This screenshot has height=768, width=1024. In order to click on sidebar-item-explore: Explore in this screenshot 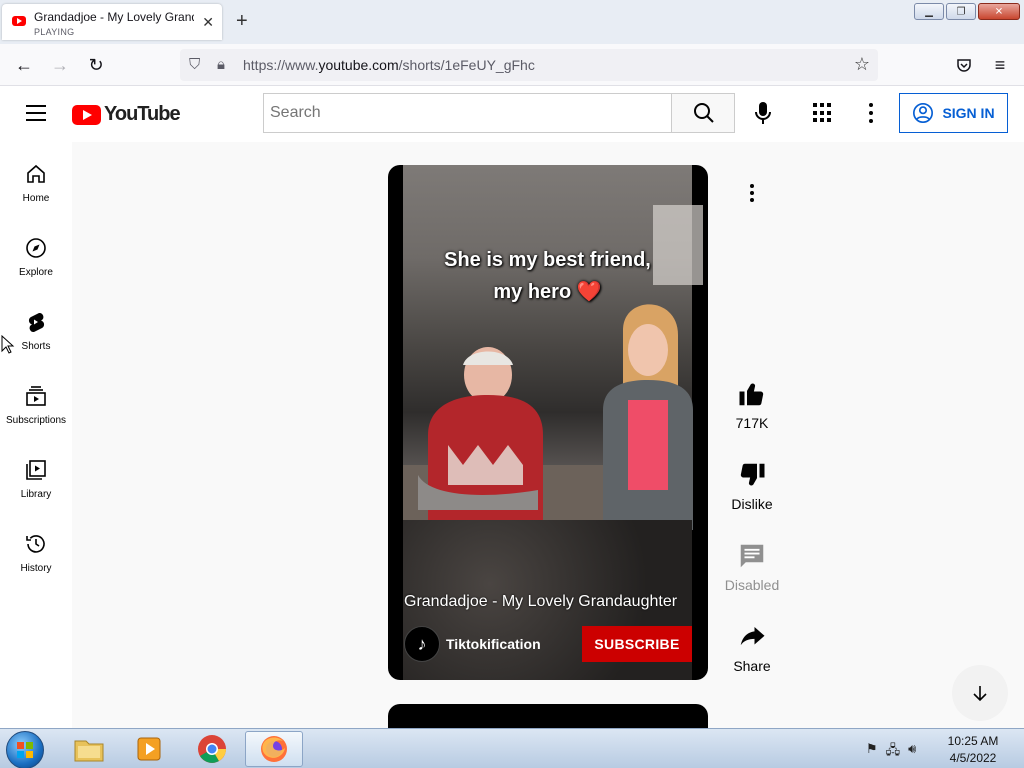, I will do `click(36, 253)`.